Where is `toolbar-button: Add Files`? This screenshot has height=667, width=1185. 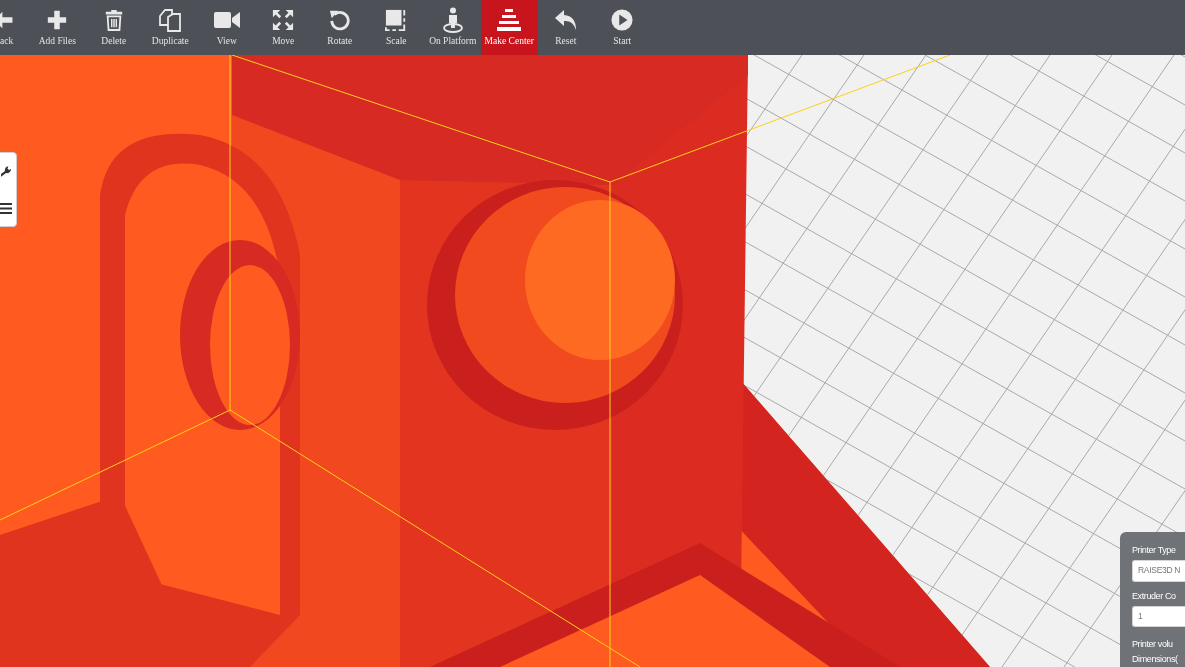 toolbar-button: Add Files is located at coordinates (57, 27).